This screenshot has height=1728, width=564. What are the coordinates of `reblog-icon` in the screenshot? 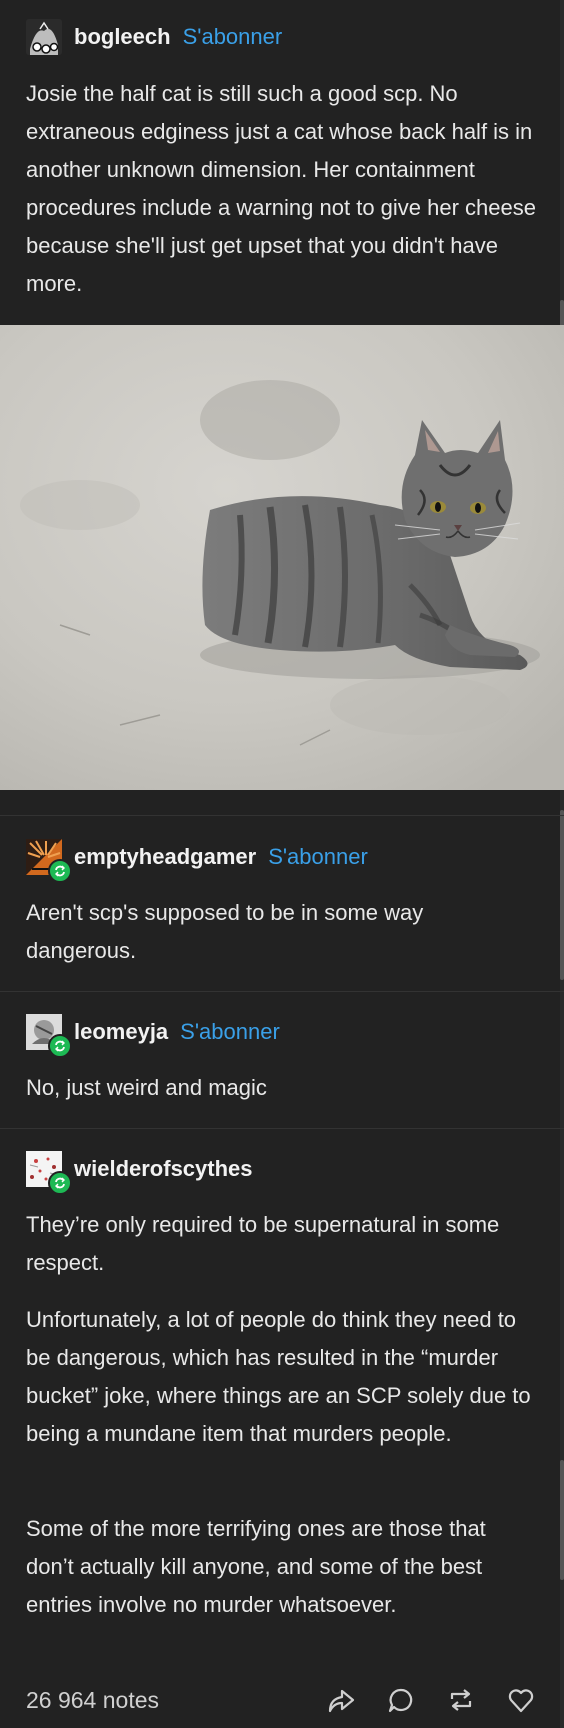 It's located at (461, 1700).